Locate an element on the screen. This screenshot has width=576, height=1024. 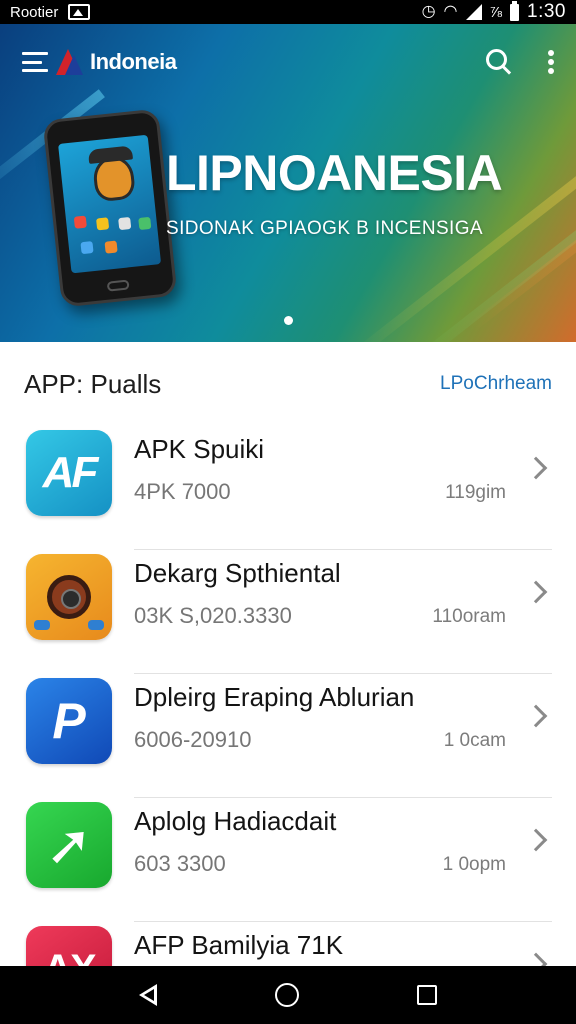
search-icon is located at coordinates (499, 62).